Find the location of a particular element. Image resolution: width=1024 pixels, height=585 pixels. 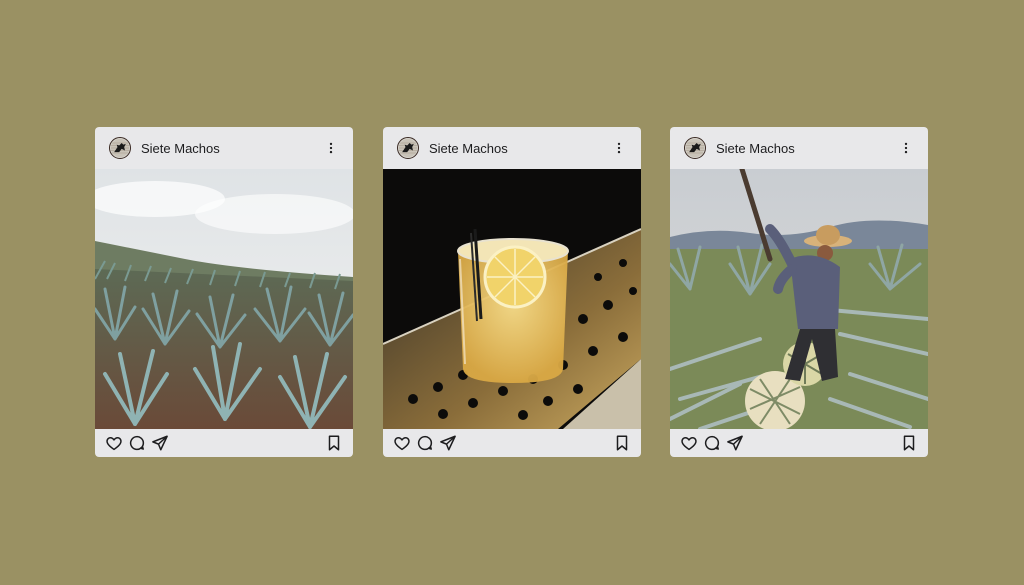

agave-field-image is located at coordinates (224, 299).